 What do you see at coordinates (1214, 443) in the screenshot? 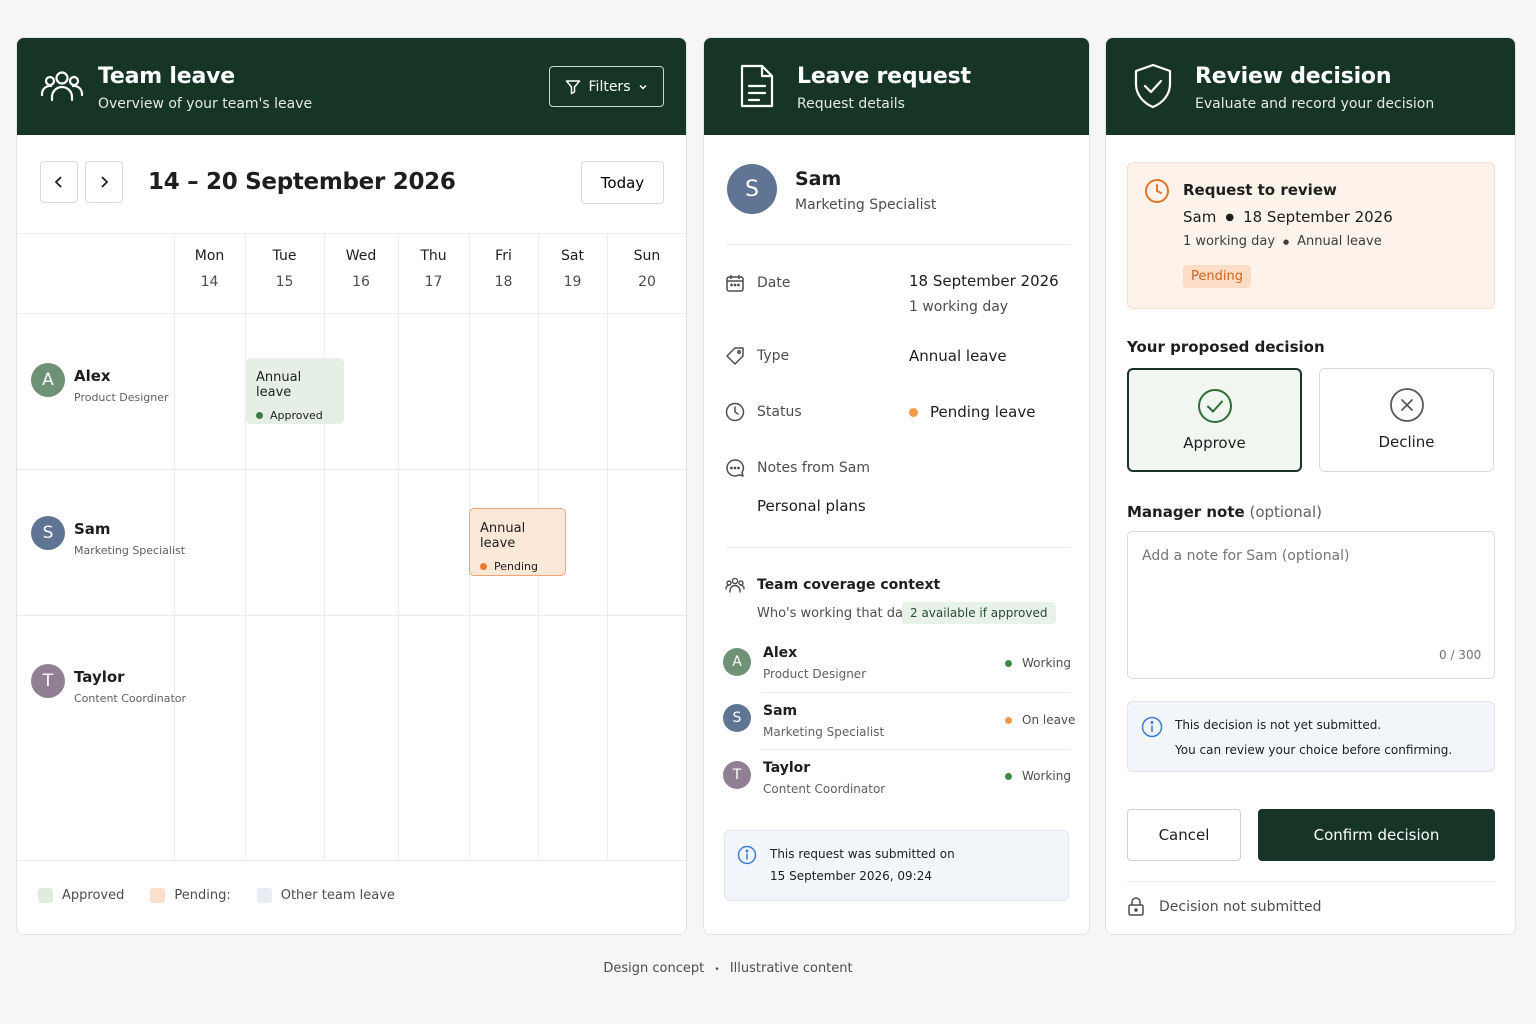
I see `approve-label: Approve` at bounding box center [1214, 443].